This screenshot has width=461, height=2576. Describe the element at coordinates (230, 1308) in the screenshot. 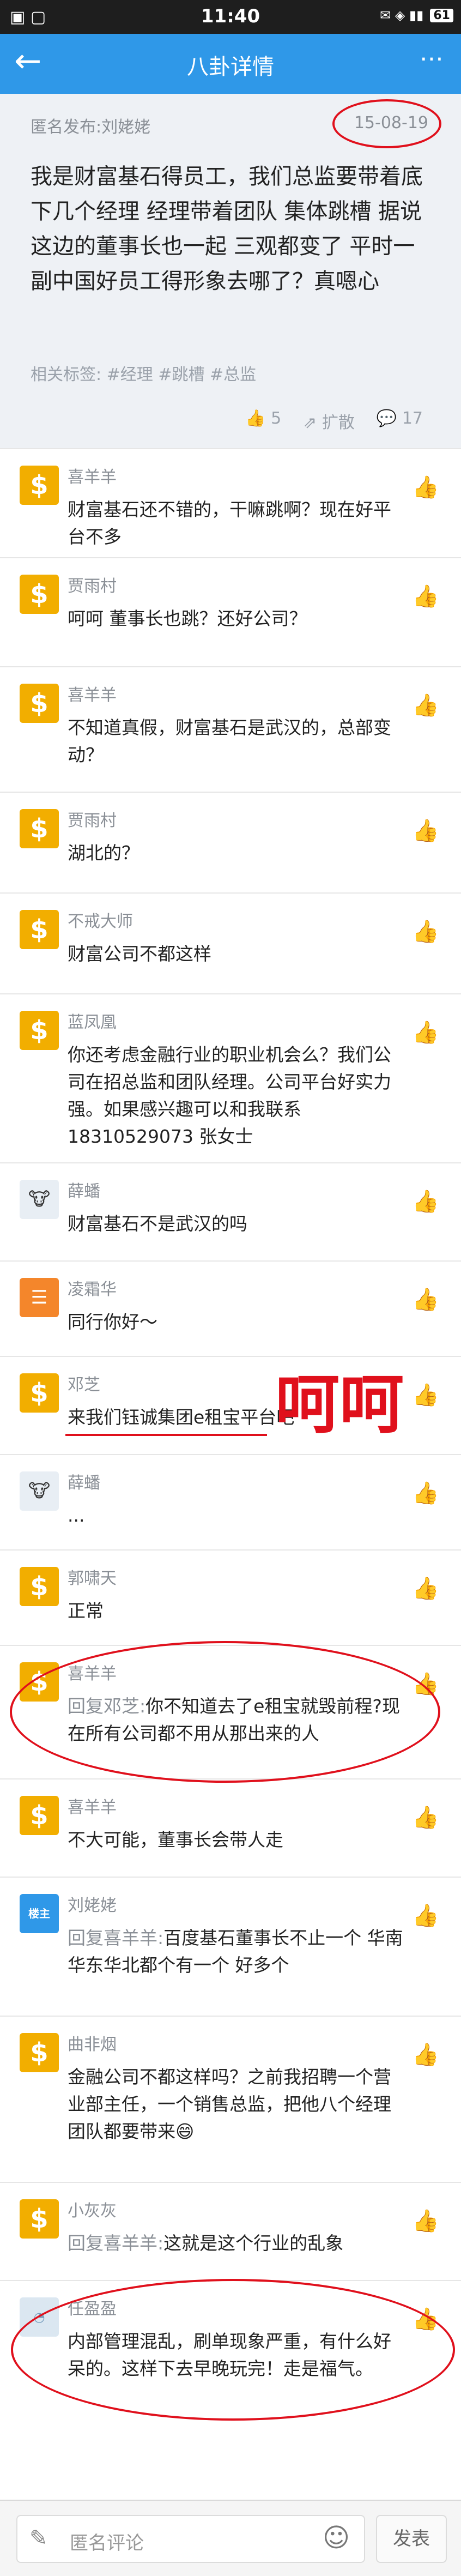

I see `comment-item: ☰ 凌霜华 同行你好～ 👍` at that location.